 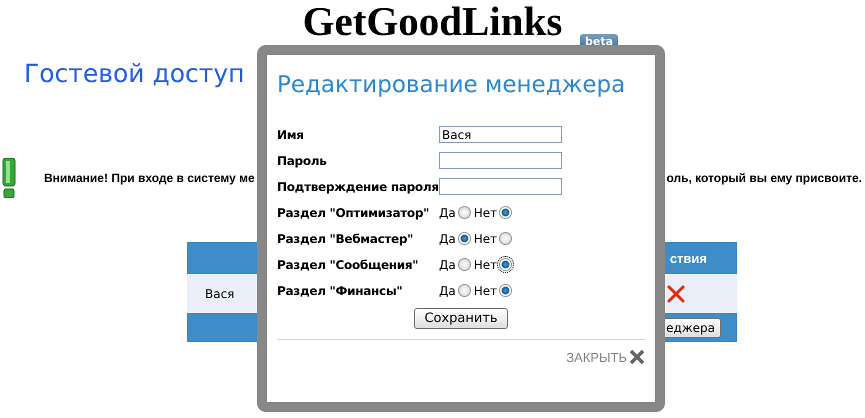 What do you see at coordinates (596, 357) in the screenshot?
I see `close-link: ЗАКРЫТЬ` at bounding box center [596, 357].